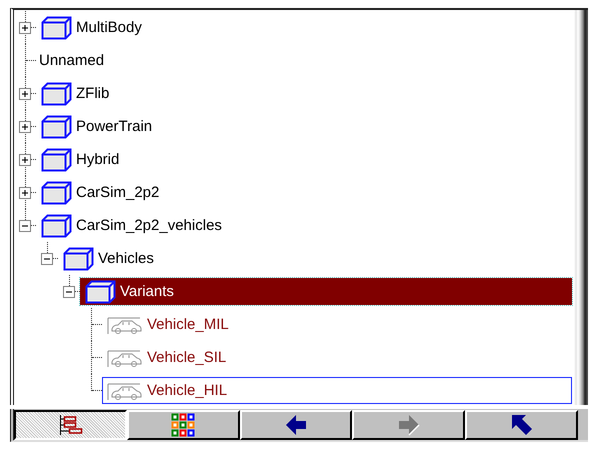 Image resolution: width=590 pixels, height=449 pixels. Describe the element at coordinates (304, 93) in the screenshot. I see `tree-item: ZFlib` at that location.